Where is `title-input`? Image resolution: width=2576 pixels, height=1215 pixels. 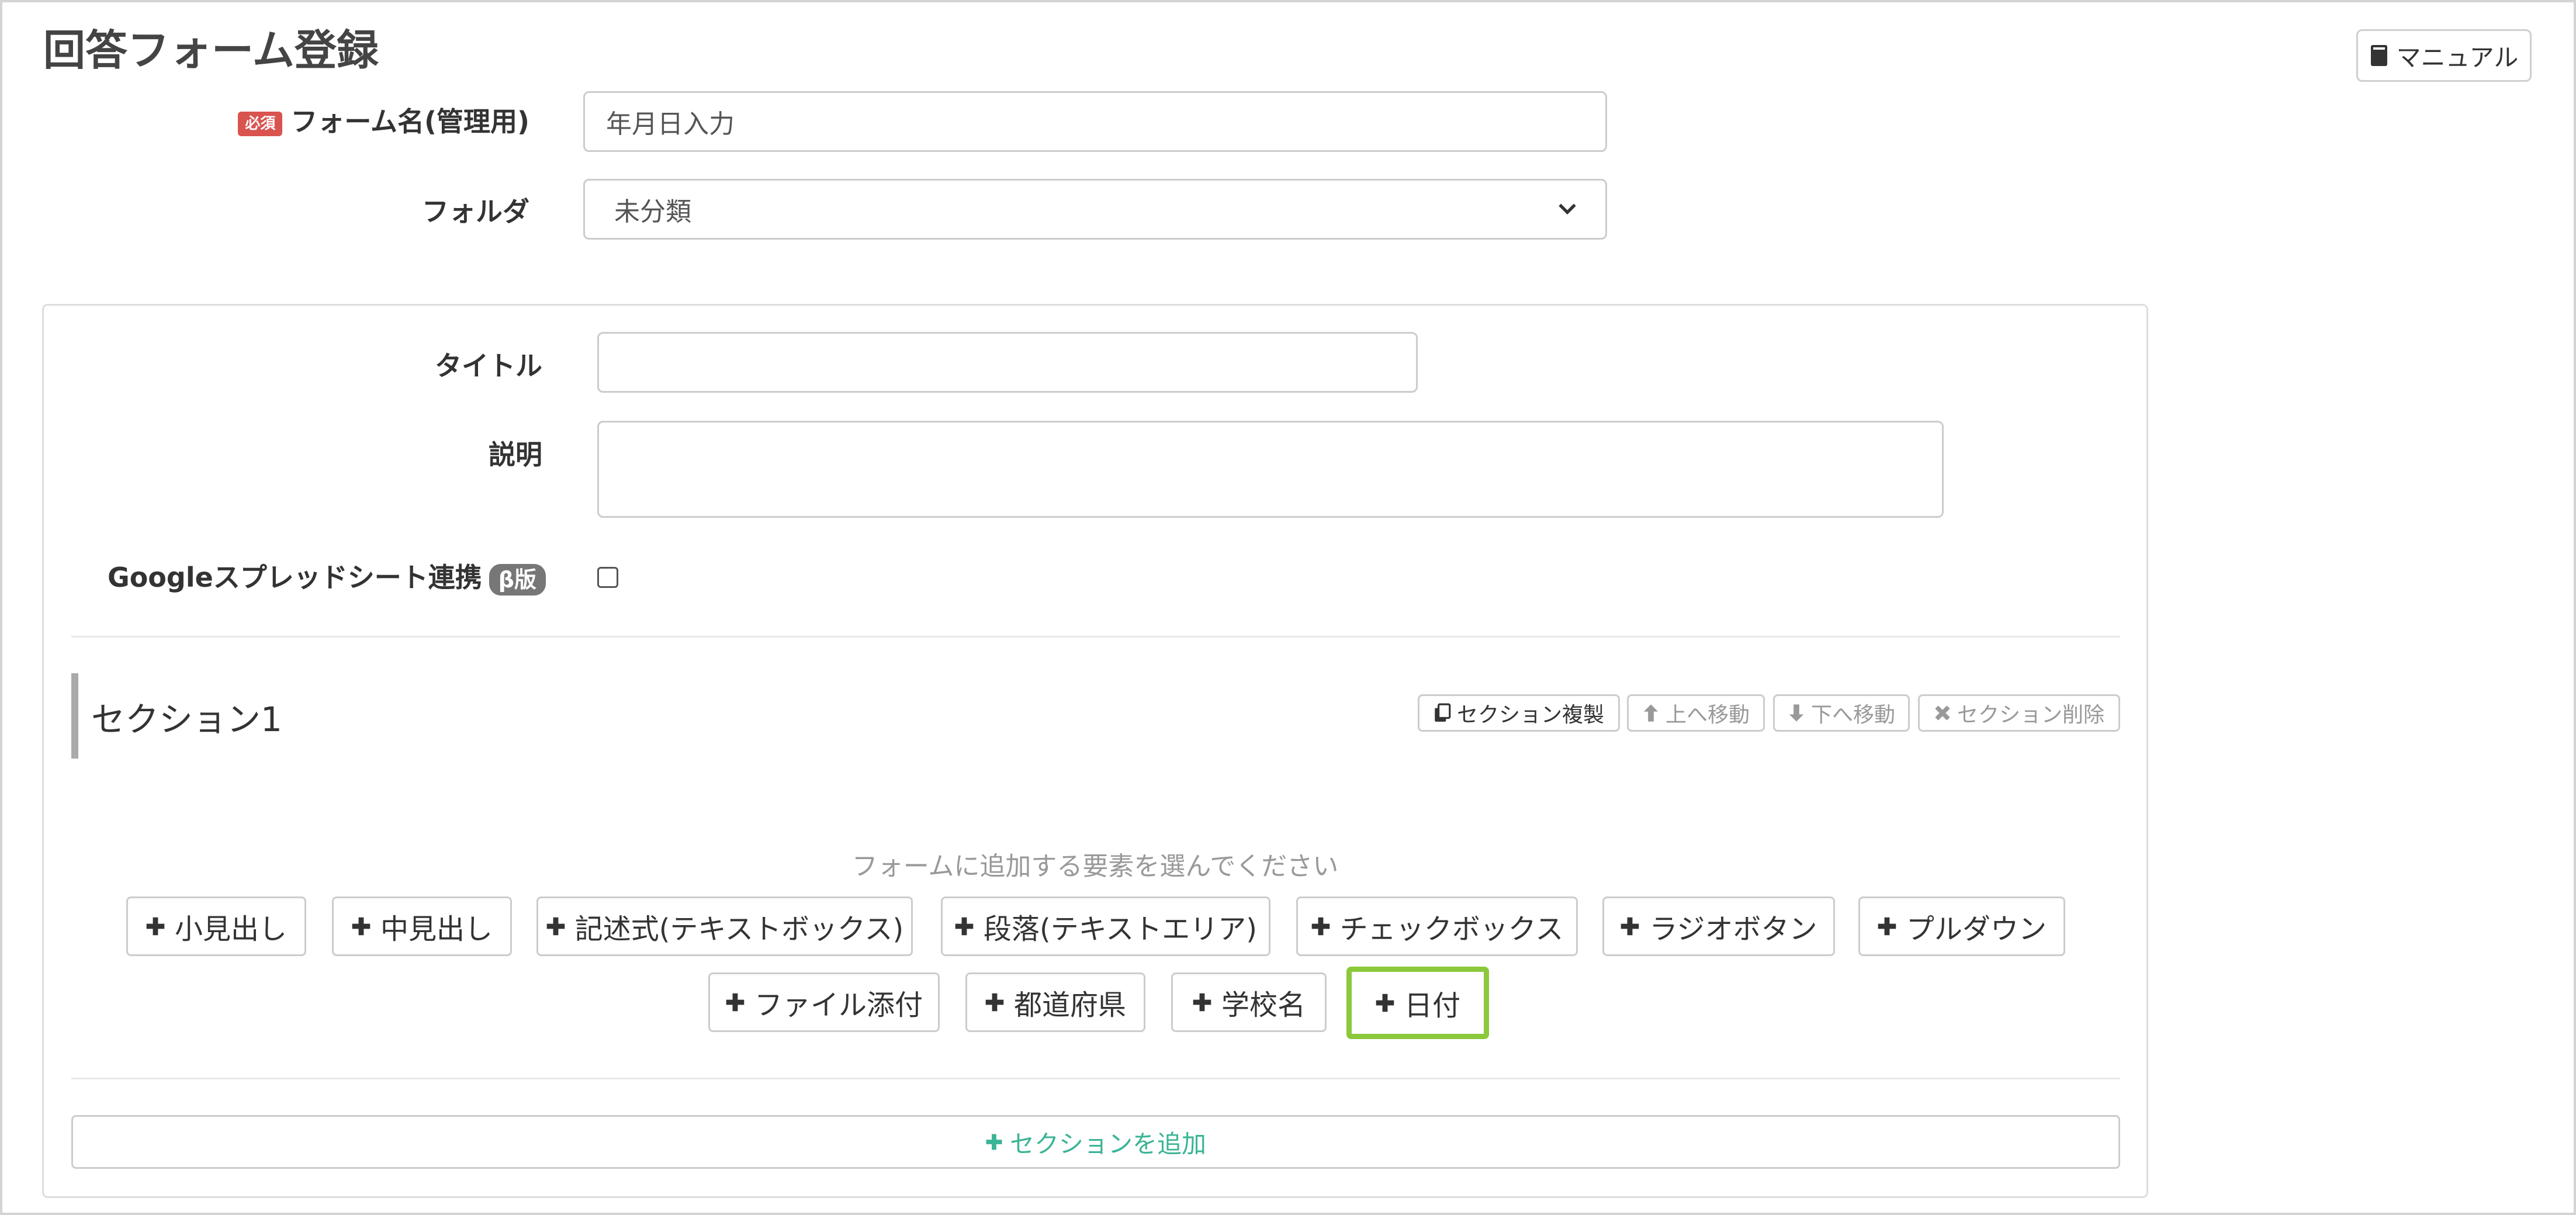
title-input is located at coordinates (1008, 362).